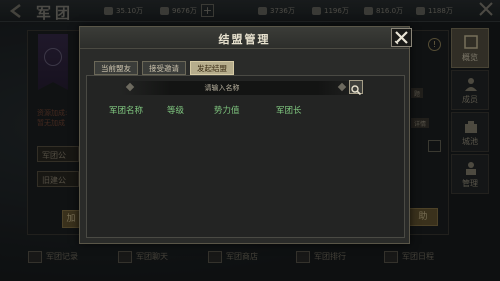 The width and height of the screenshot is (500, 281). I want to click on tab-accept-invitations: 接受邀请, so click(164, 68).